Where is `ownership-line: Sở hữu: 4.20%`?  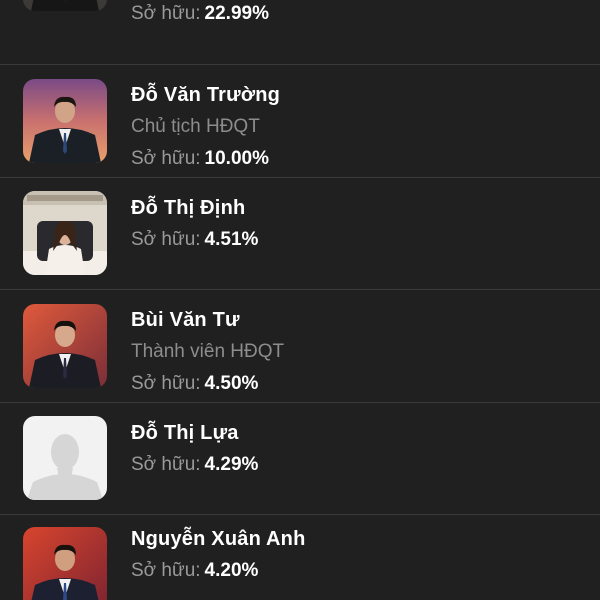
ownership-line: Sở hữu: 4.20% is located at coordinates (218, 571).